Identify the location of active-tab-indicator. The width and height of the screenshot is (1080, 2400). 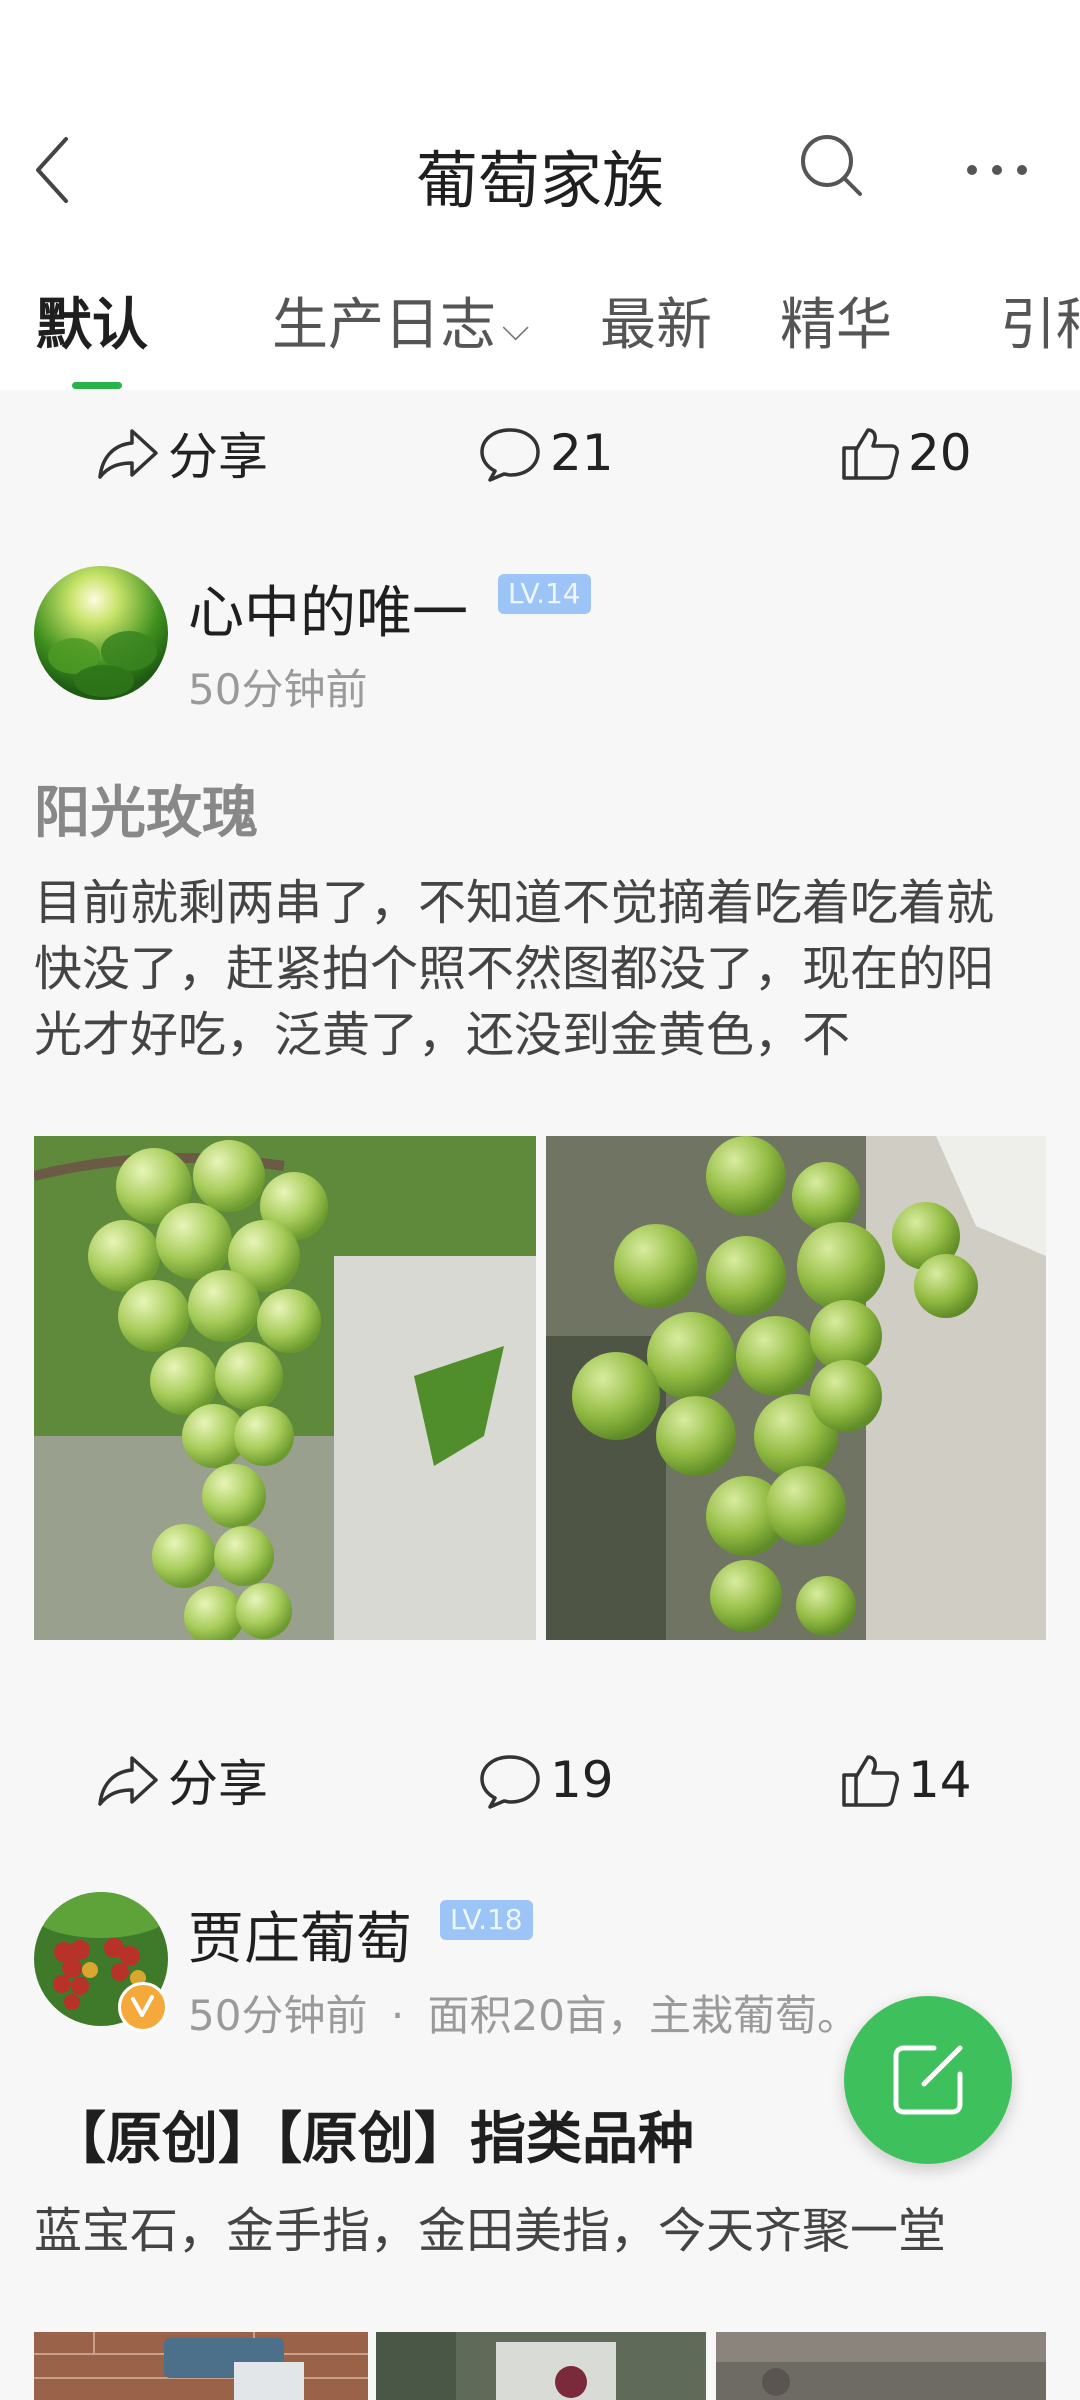
(97, 385).